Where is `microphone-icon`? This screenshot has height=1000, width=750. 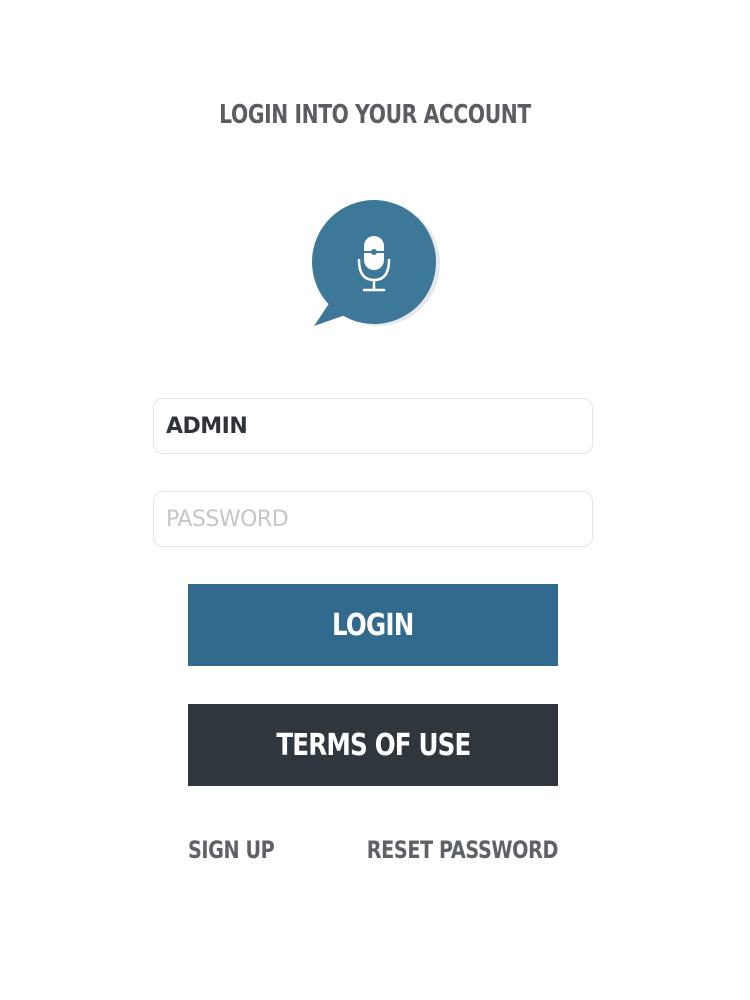 microphone-icon is located at coordinates (376, 263).